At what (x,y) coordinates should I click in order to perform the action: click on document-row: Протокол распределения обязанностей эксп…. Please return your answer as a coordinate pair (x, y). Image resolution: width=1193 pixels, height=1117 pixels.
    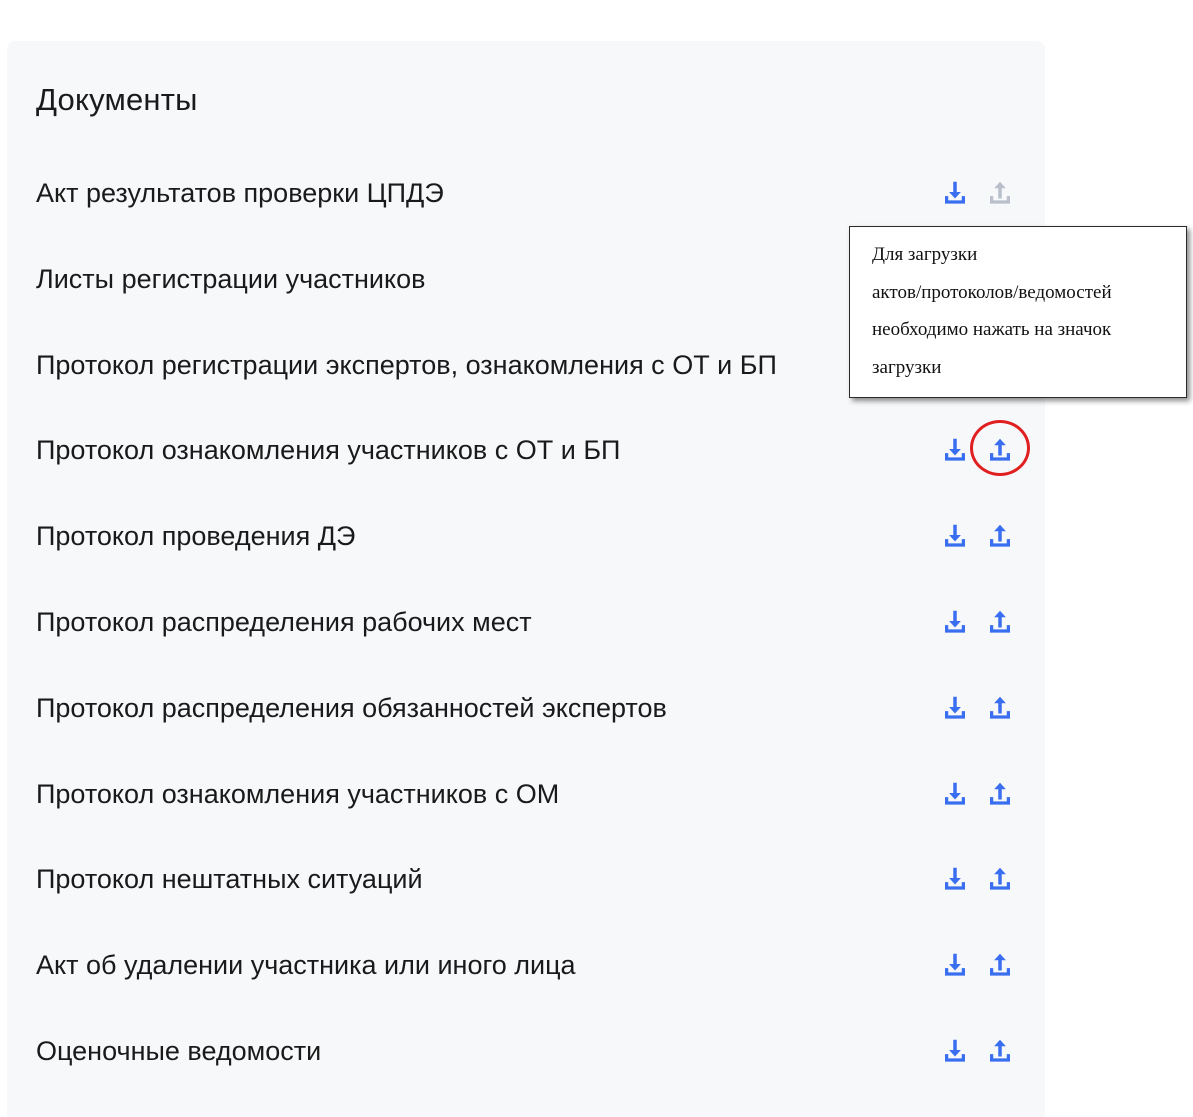
    Looking at the image, I should click on (531, 708).